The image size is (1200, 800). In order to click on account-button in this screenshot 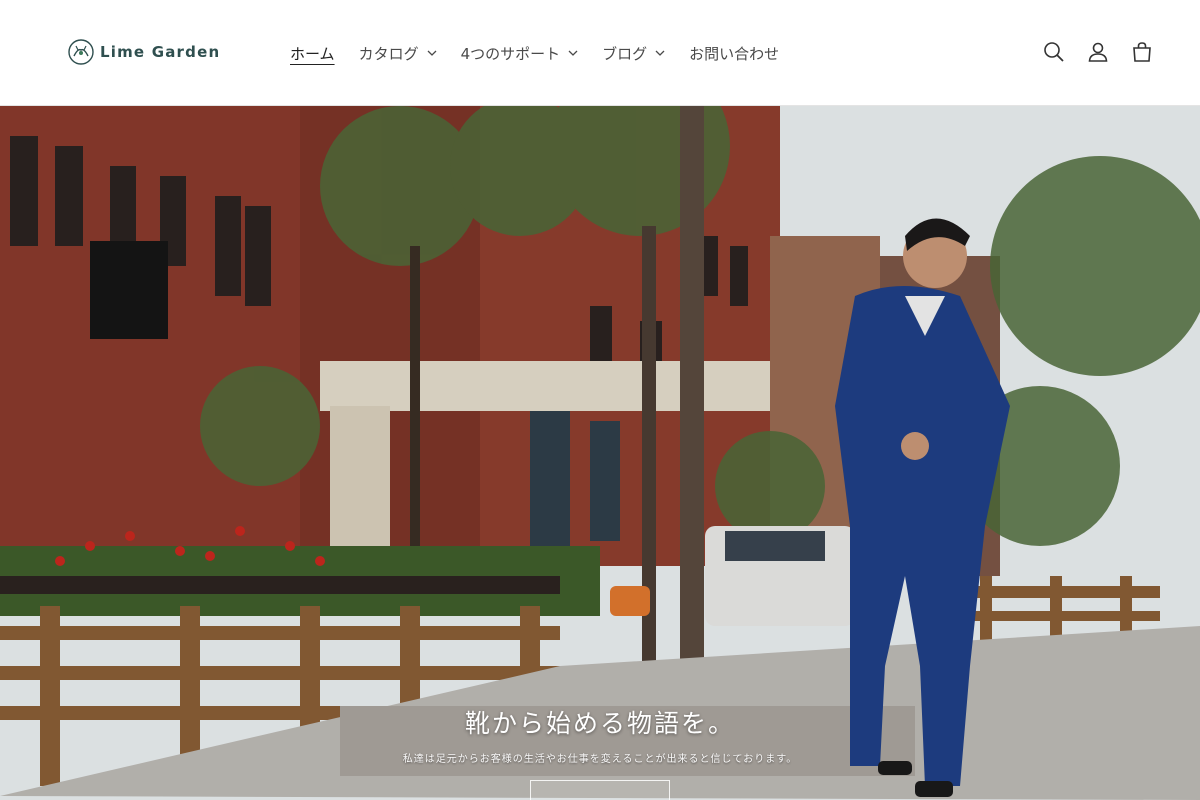, I will do `click(1098, 52)`.